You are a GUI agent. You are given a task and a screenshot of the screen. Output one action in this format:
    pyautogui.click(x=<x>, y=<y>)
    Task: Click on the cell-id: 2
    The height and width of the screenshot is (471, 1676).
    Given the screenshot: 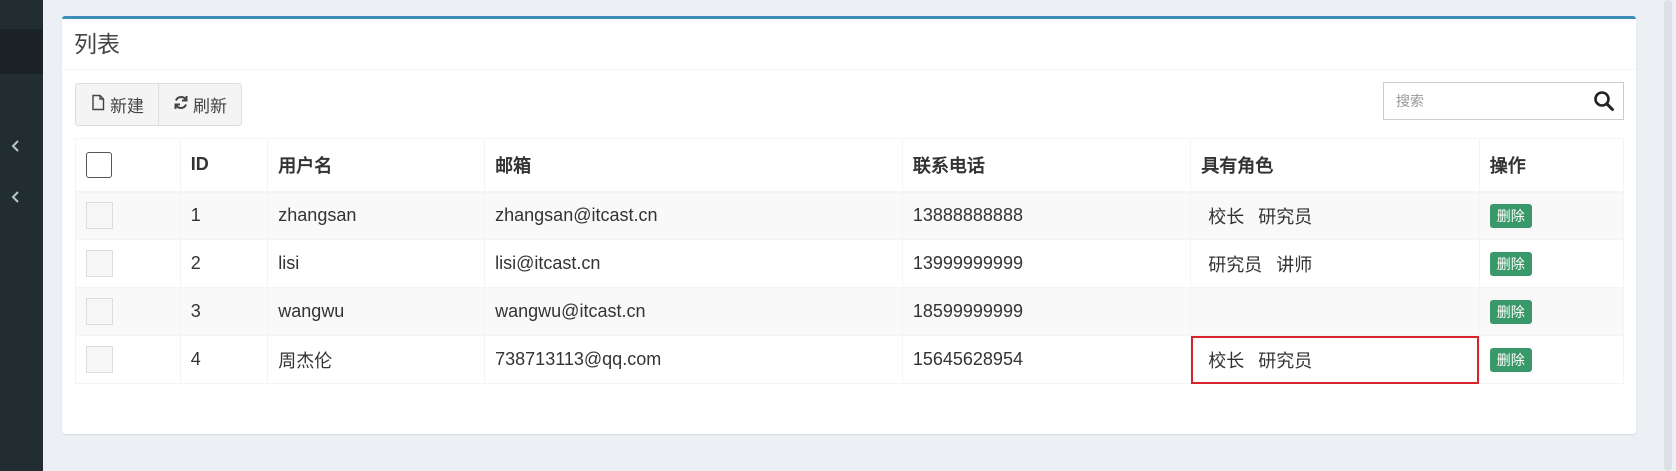 What is the action you would take?
    pyautogui.click(x=224, y=263)
    